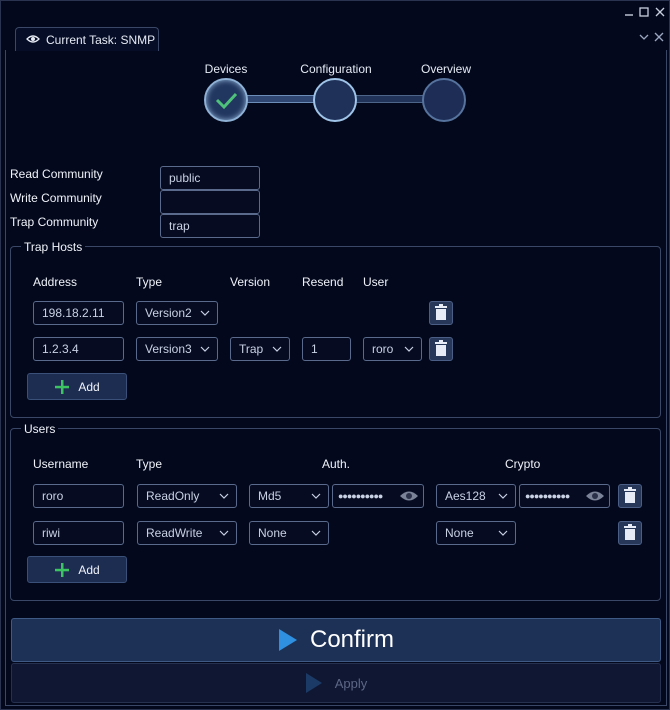 Image resolution: width=670 pixels, height=710 pixels. What do you see at coordinates (289, 496) in the screenshot?
I see `user-auth-select: Md5` at bounding box center [289, 496].